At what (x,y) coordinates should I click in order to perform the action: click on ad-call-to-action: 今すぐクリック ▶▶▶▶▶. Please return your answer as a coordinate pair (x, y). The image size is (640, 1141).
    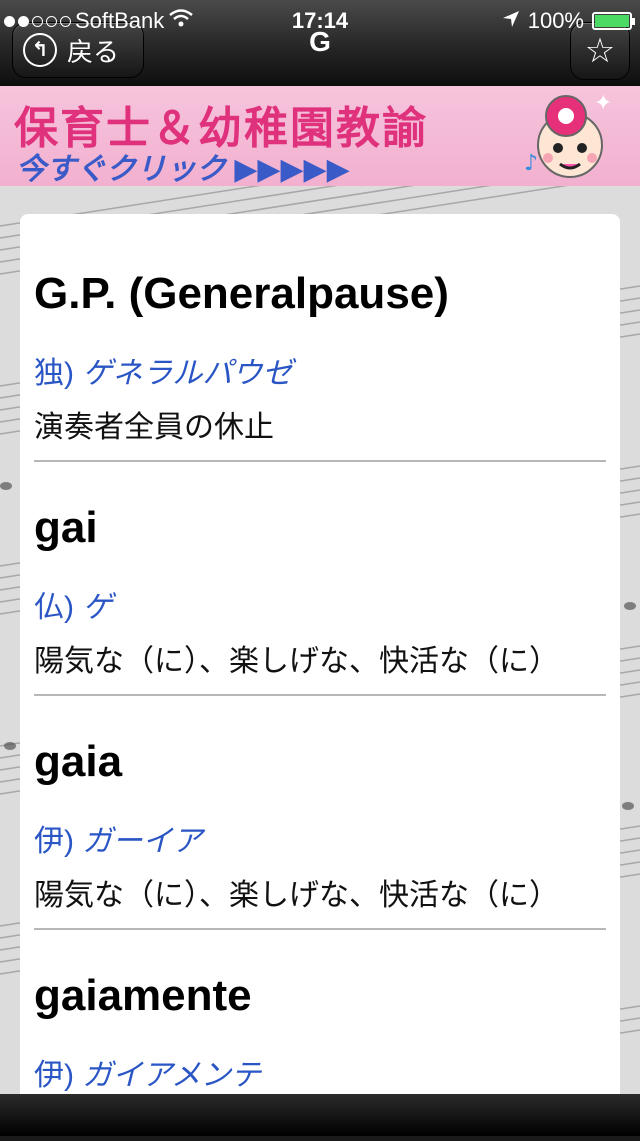
    Looking at the image, I should click on (183, 169).